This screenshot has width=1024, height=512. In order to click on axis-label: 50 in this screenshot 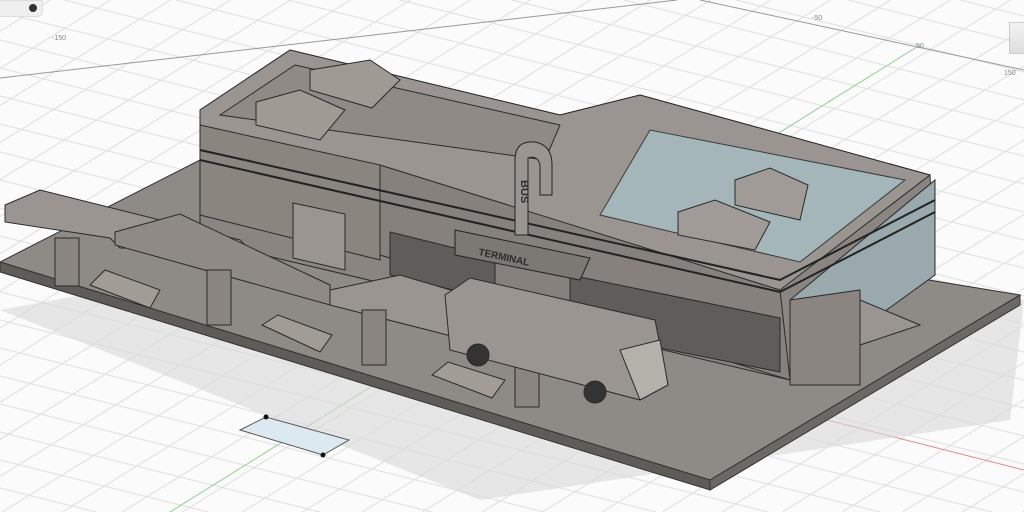, I will do `click(920, 46)`.